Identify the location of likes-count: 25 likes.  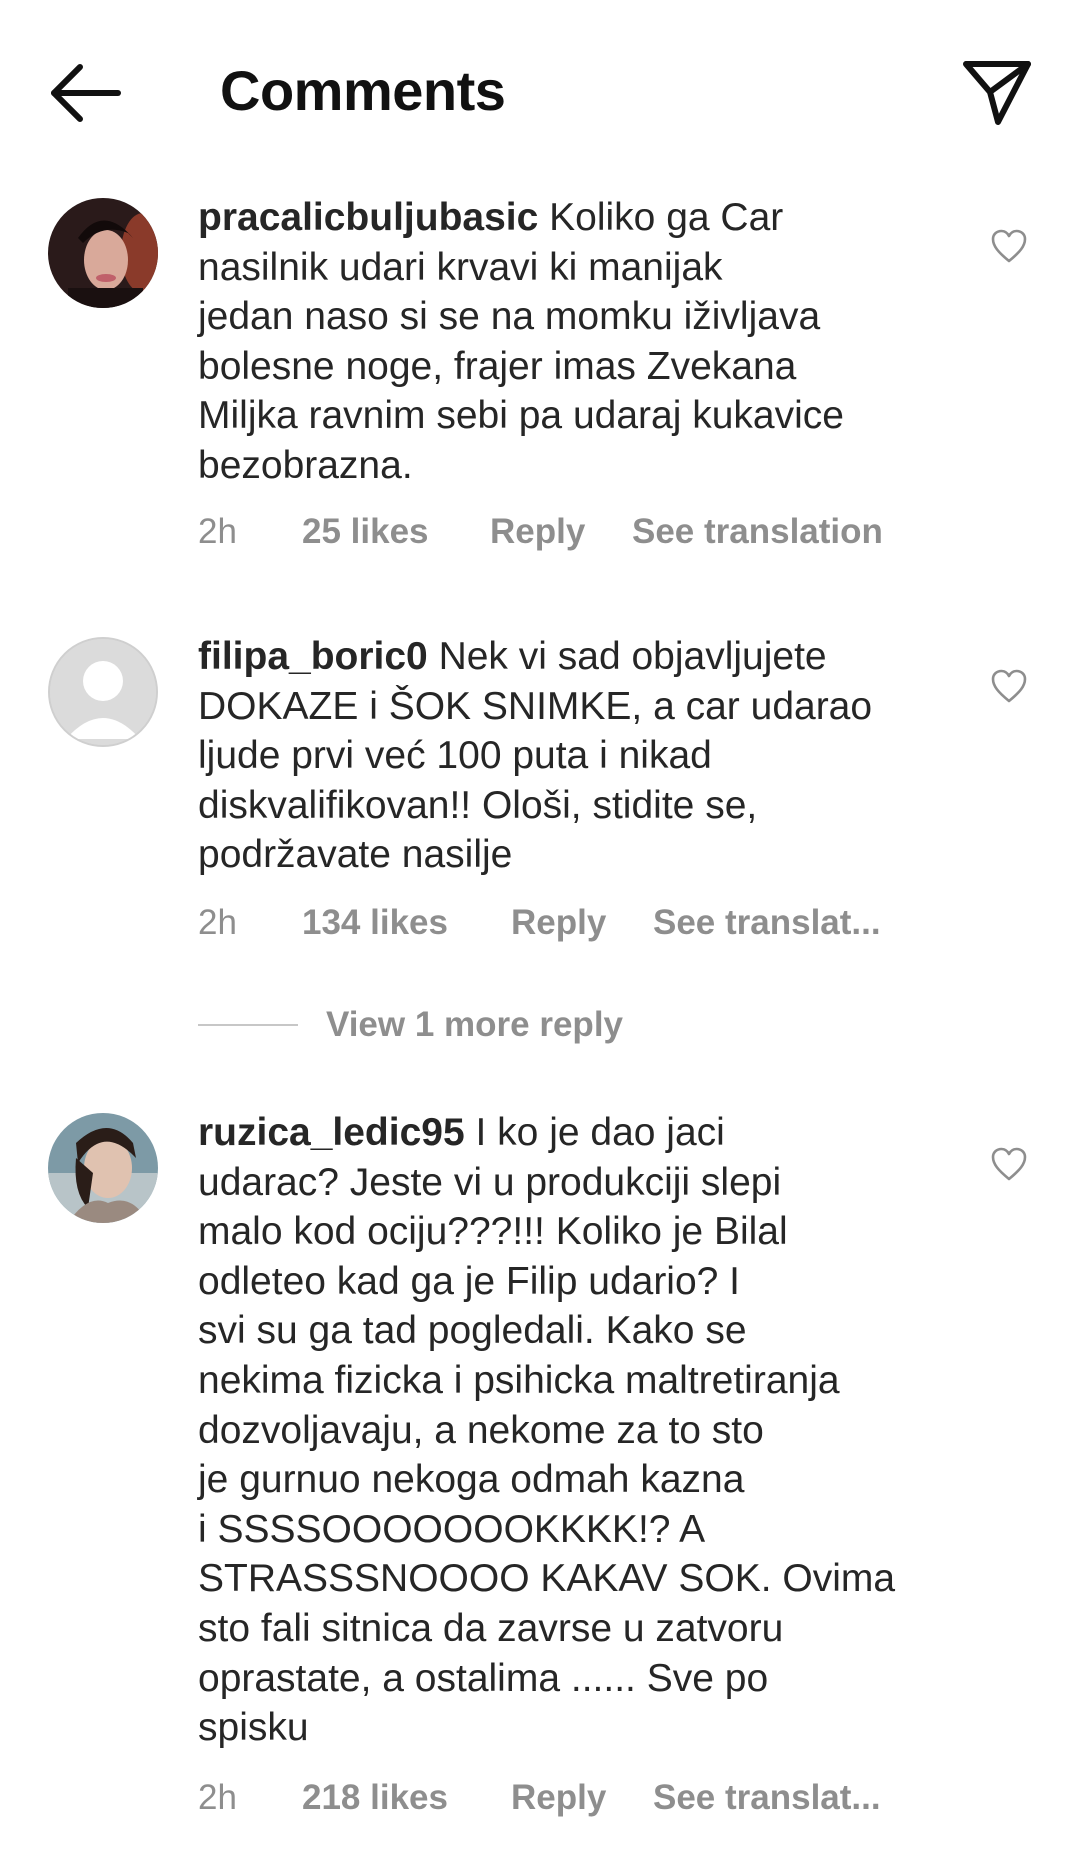
(365, 532).